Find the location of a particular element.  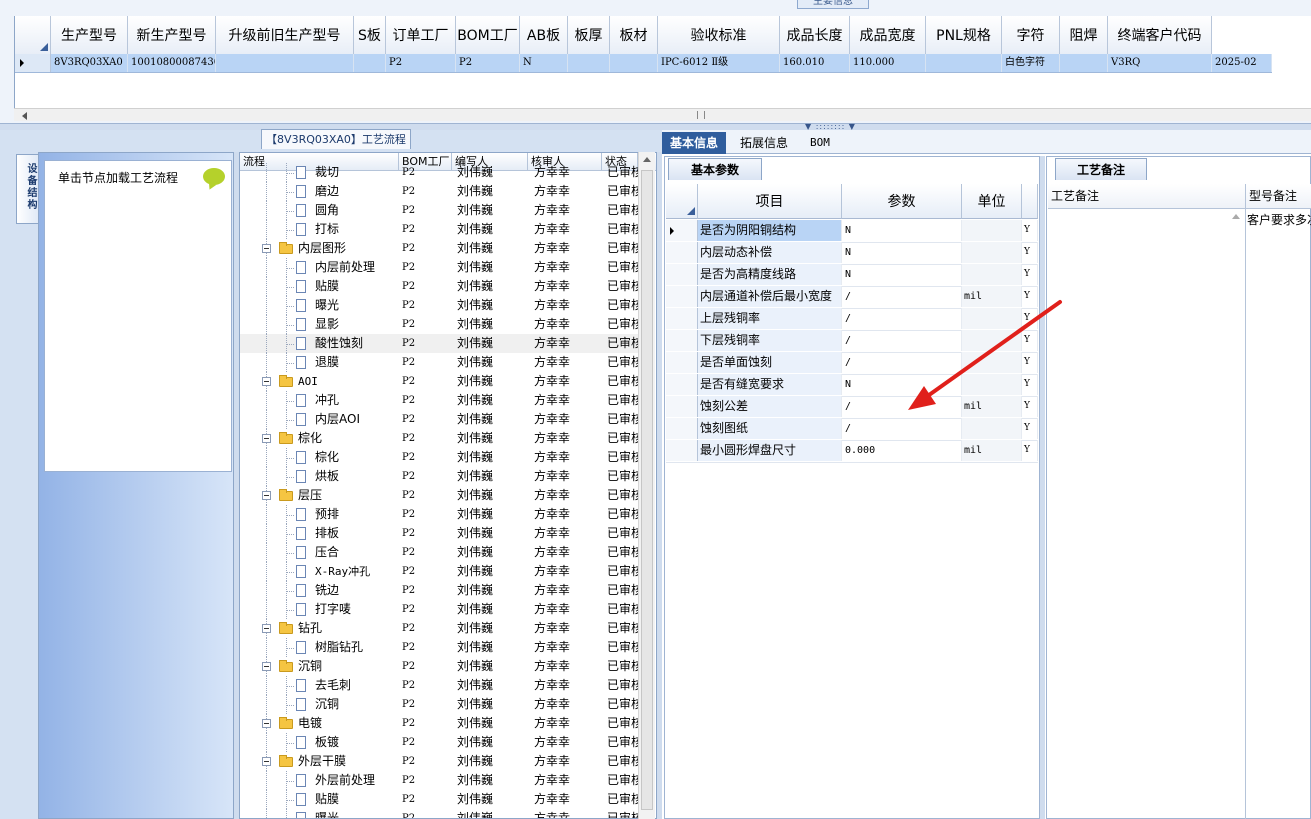

tree-group-node: 钻孔 P2 刘伟巍 方幸幸 已审核 is located at coordinates (440, 628).